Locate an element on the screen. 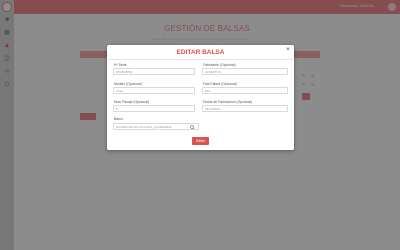 The image size is (400, 250). manufacture-date-field: 04/10/2019 is located at coordinates (245, 108).